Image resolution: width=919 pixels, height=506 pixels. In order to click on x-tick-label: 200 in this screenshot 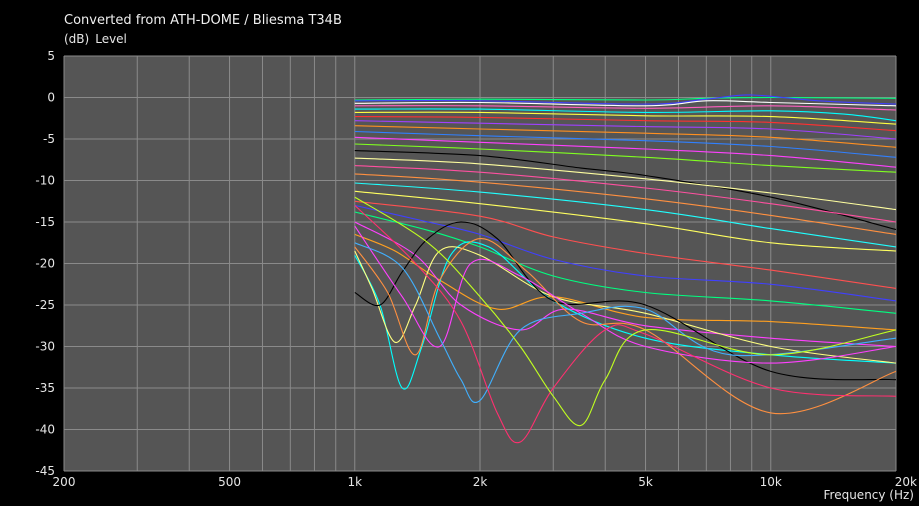, I will do `click(64, 482)`.